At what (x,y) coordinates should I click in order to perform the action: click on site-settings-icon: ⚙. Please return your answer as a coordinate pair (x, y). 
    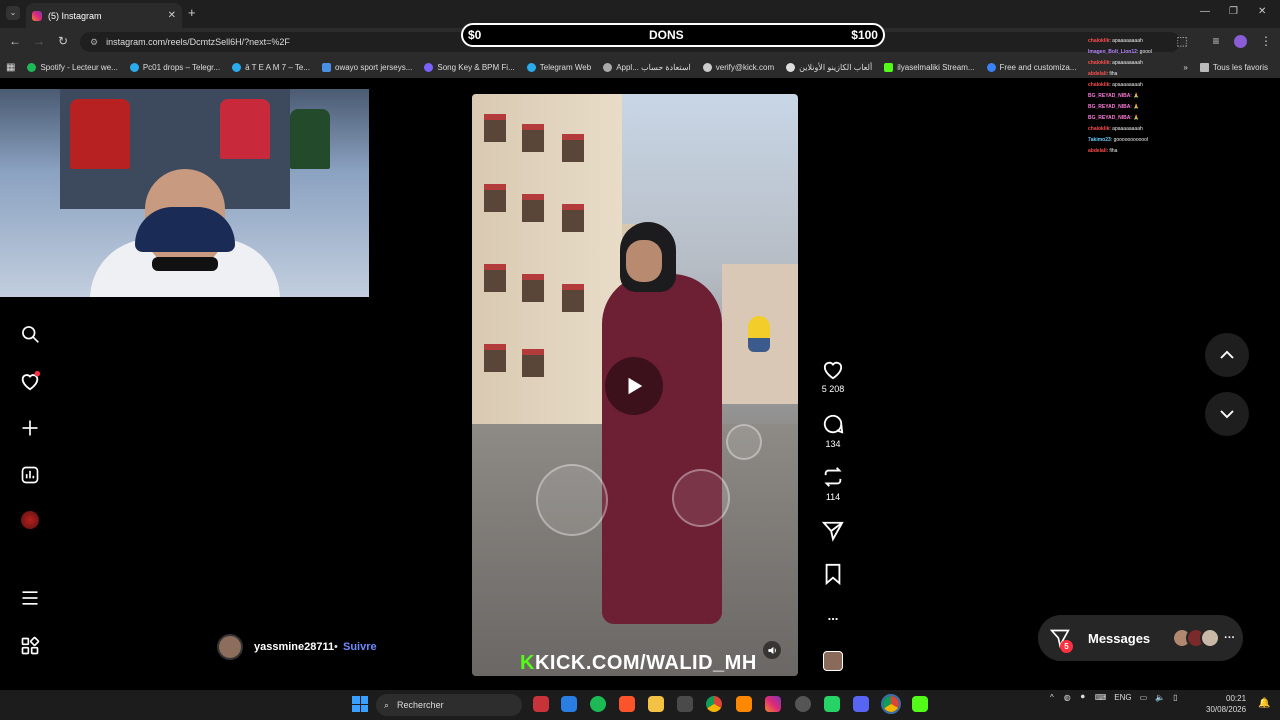
    Looking at the image, I should click on (94, 42).